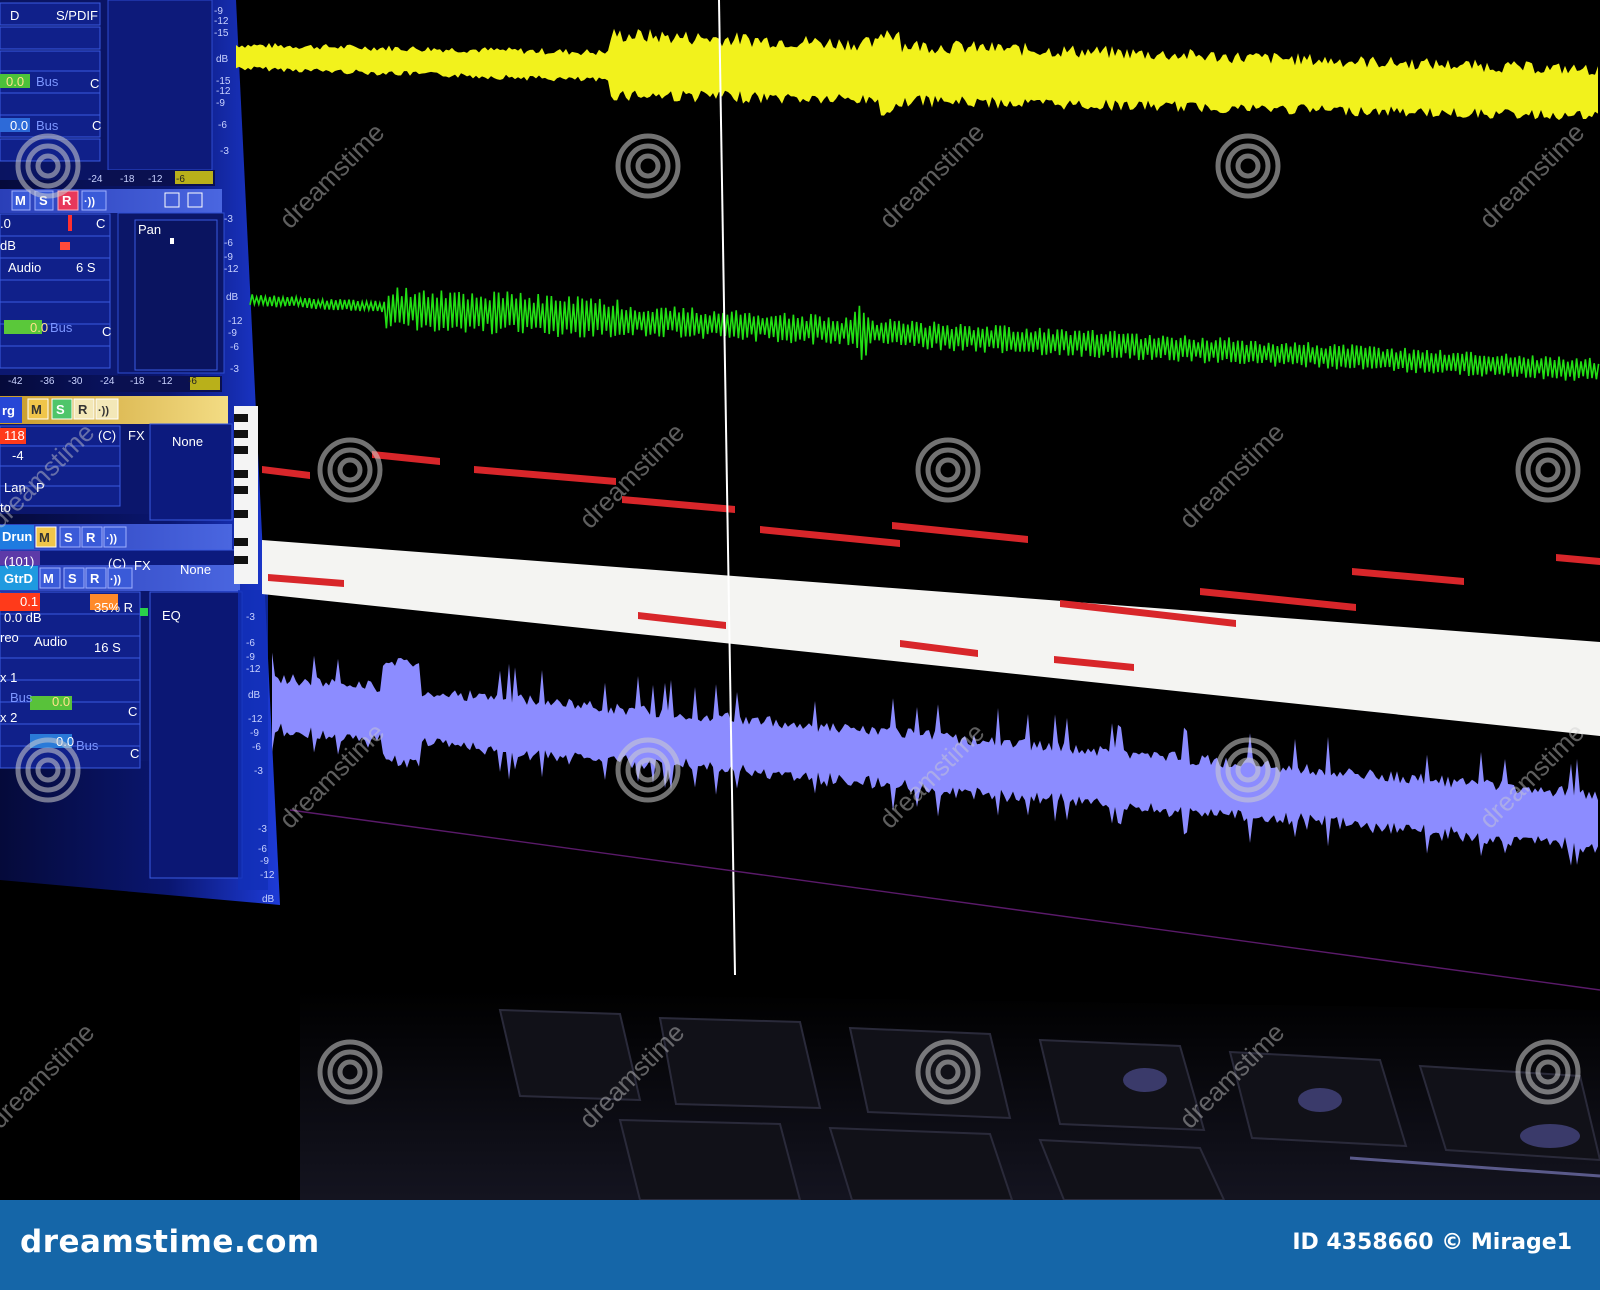  What do you see at coordinates (96, 125) in the screenshot?
I see `strip1-send2-pan: C` at bounding box center [96, 125].